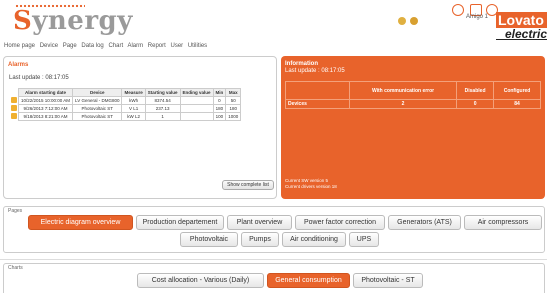  Describe the element at coordinates (209, 239) in the screenshot. I see `page-button-photovoltaic: Photovoltaic` at that location.